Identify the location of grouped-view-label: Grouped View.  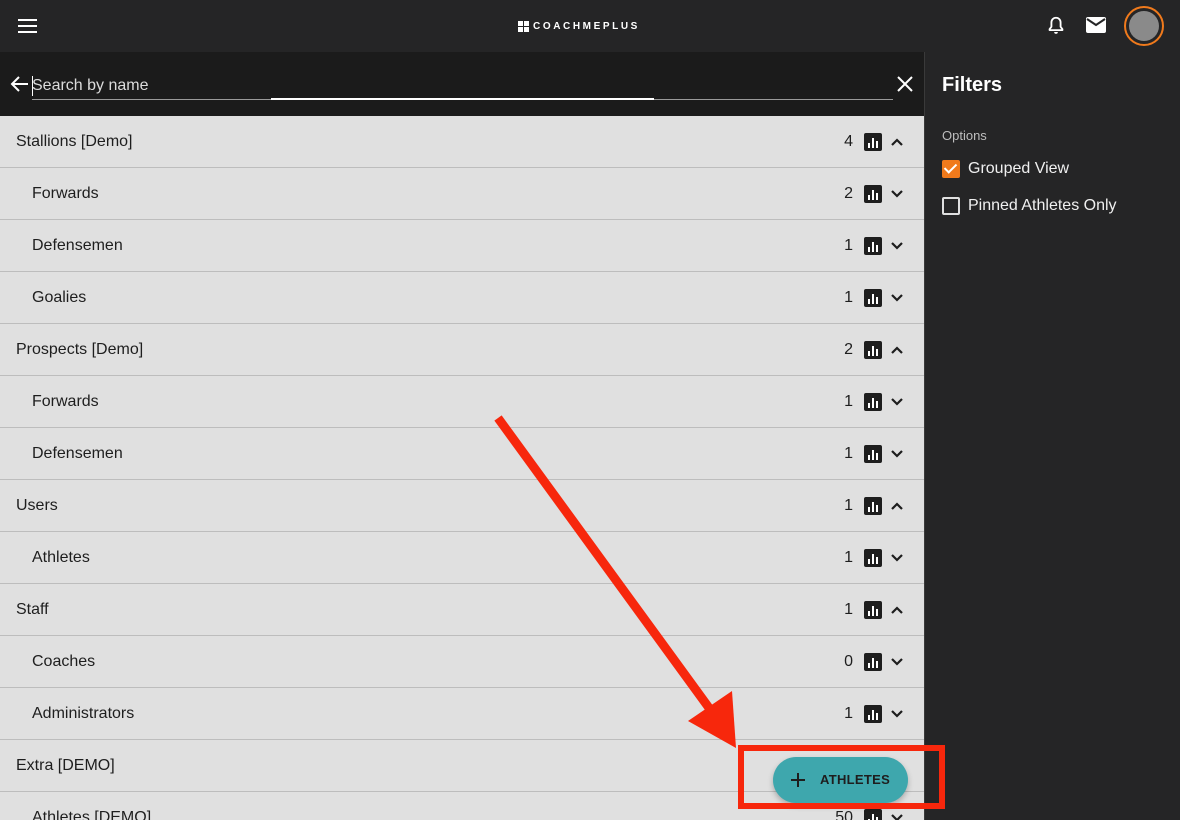
(1019, 168).